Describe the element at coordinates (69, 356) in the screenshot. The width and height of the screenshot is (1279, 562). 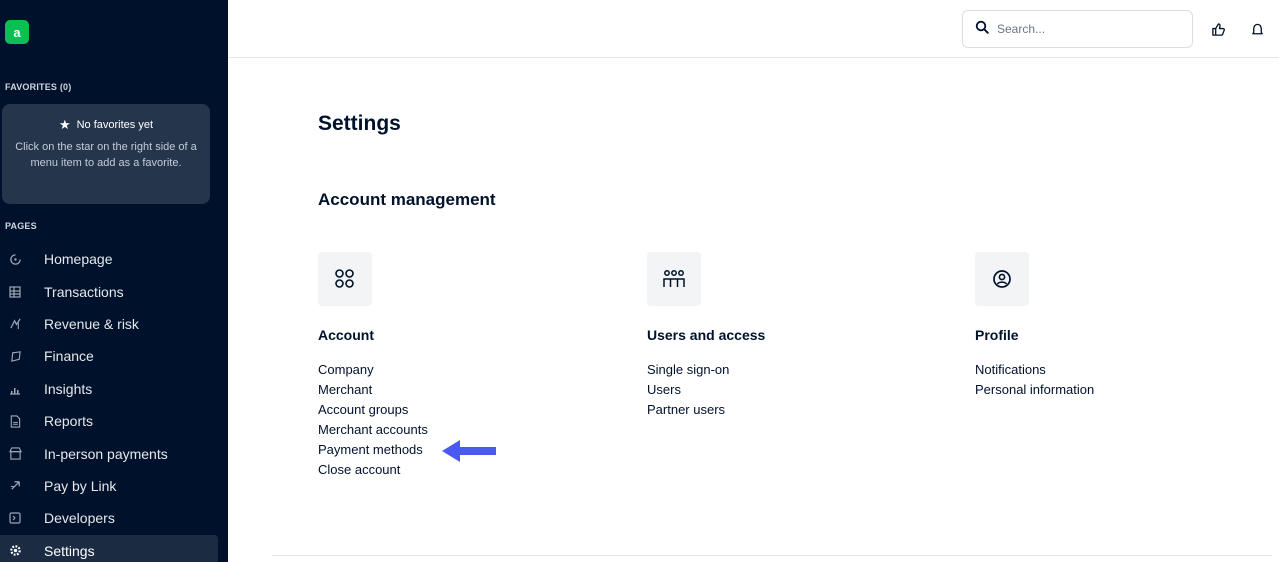
I see `sidebar-item-label: Finance` at that location.